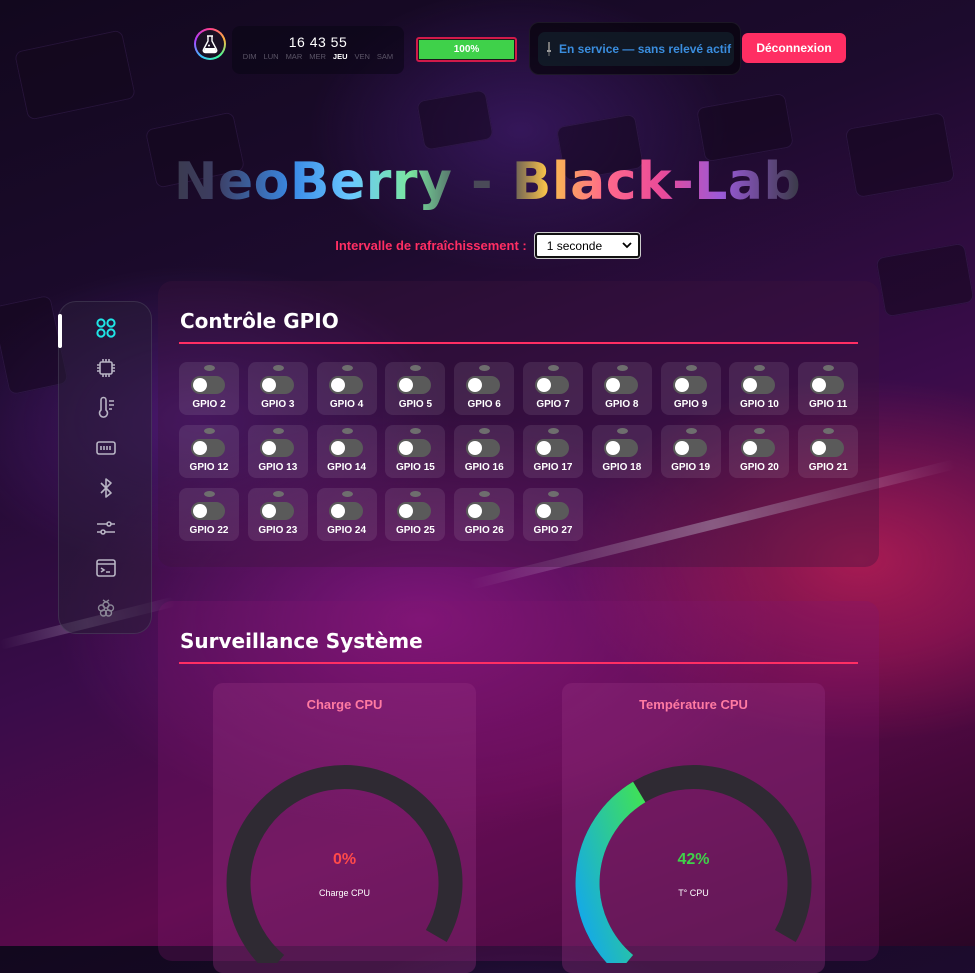 Image resolution: width=975 pixels, height=973 pixels. I want to click on sidebar-item-cpu, so click(106, 368).